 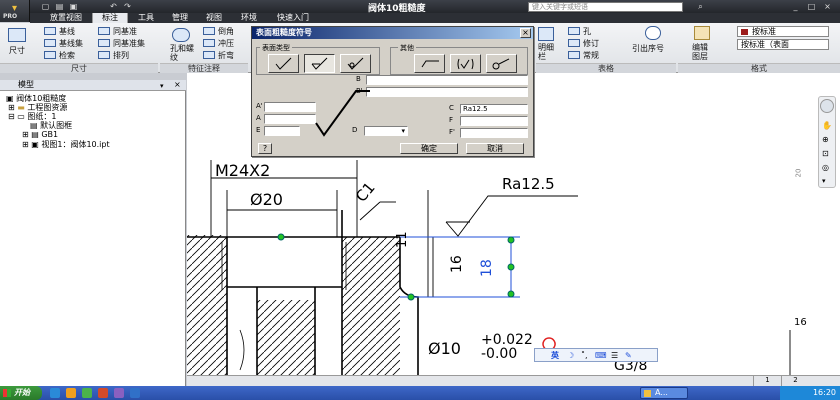 What do you see at coordinates (574, 55) in the screenshot?
I see `general-table-icon` at bounding box center [574, 55].